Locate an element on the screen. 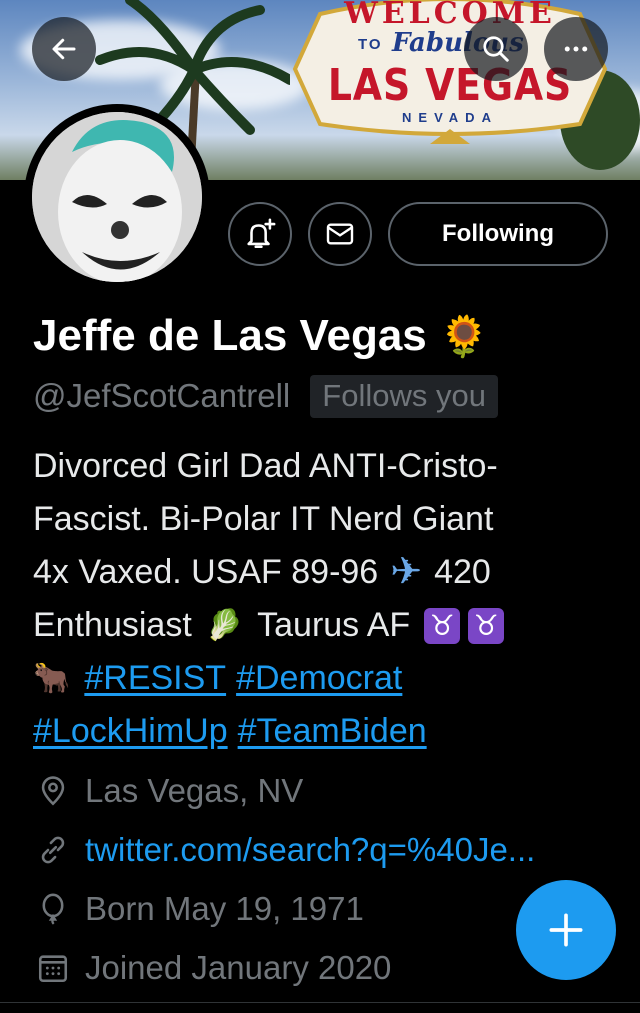 The height and width of the screenshot is (1013, 640). following-button: Following is located at coordinates (498, 234).